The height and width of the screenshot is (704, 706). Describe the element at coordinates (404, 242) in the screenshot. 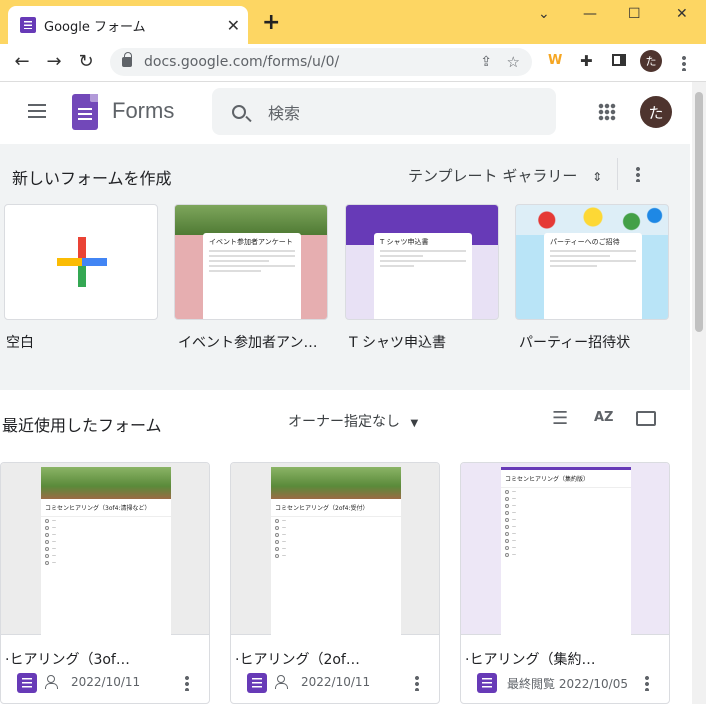

I see `template-preview-title: T シャツ申込書` at that location.